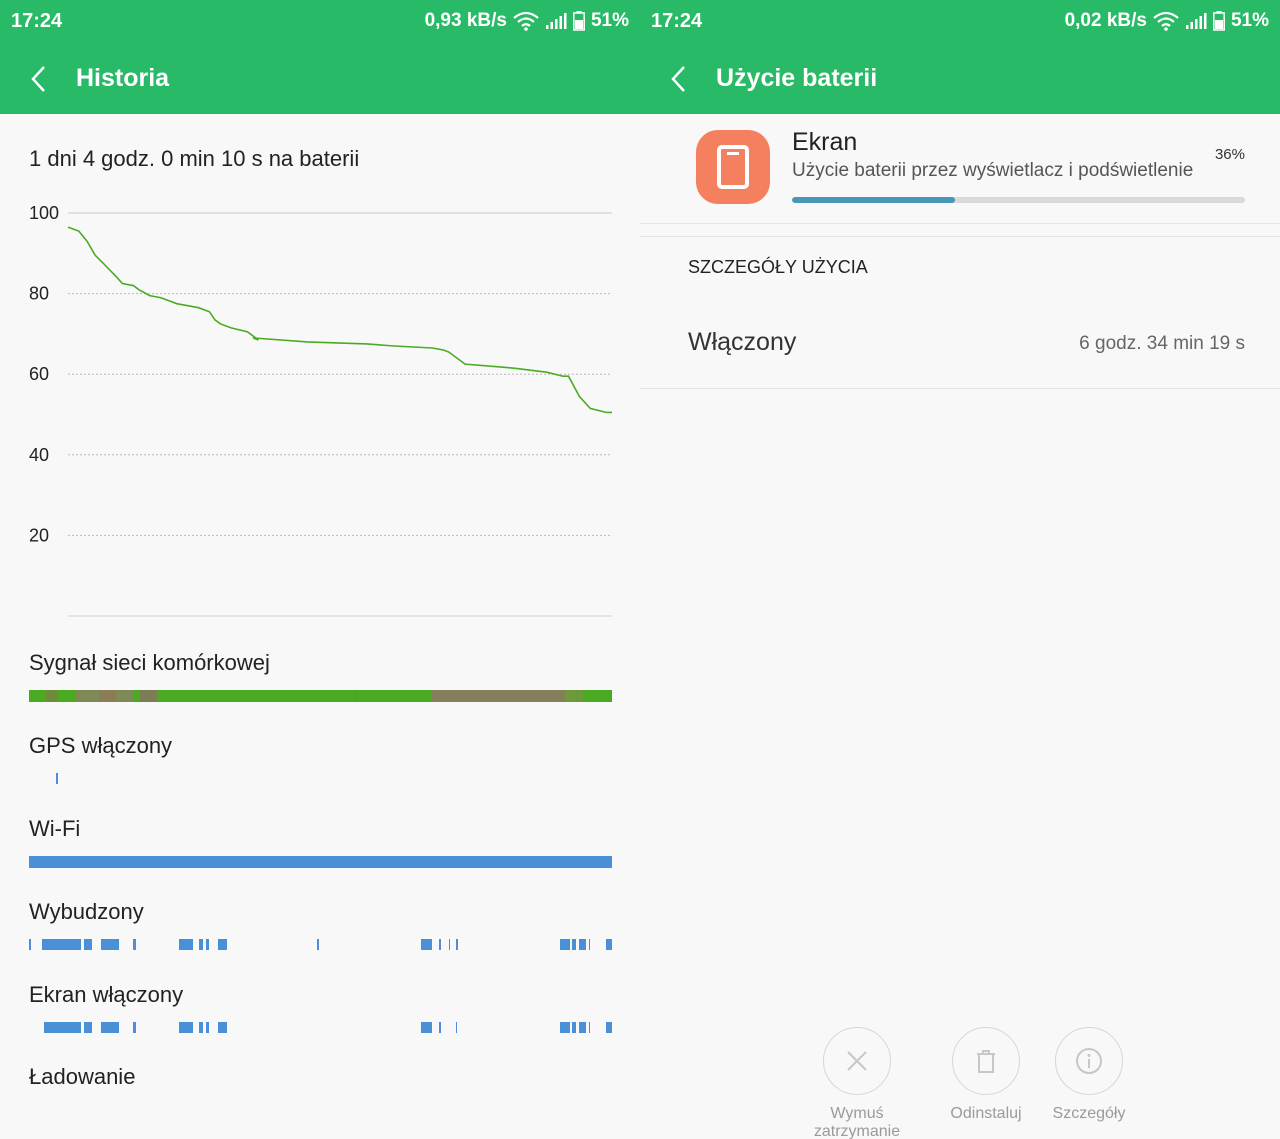 This screenshot has height=1139, width=1280. I want to click on trash-icon, so click(986, 1061).